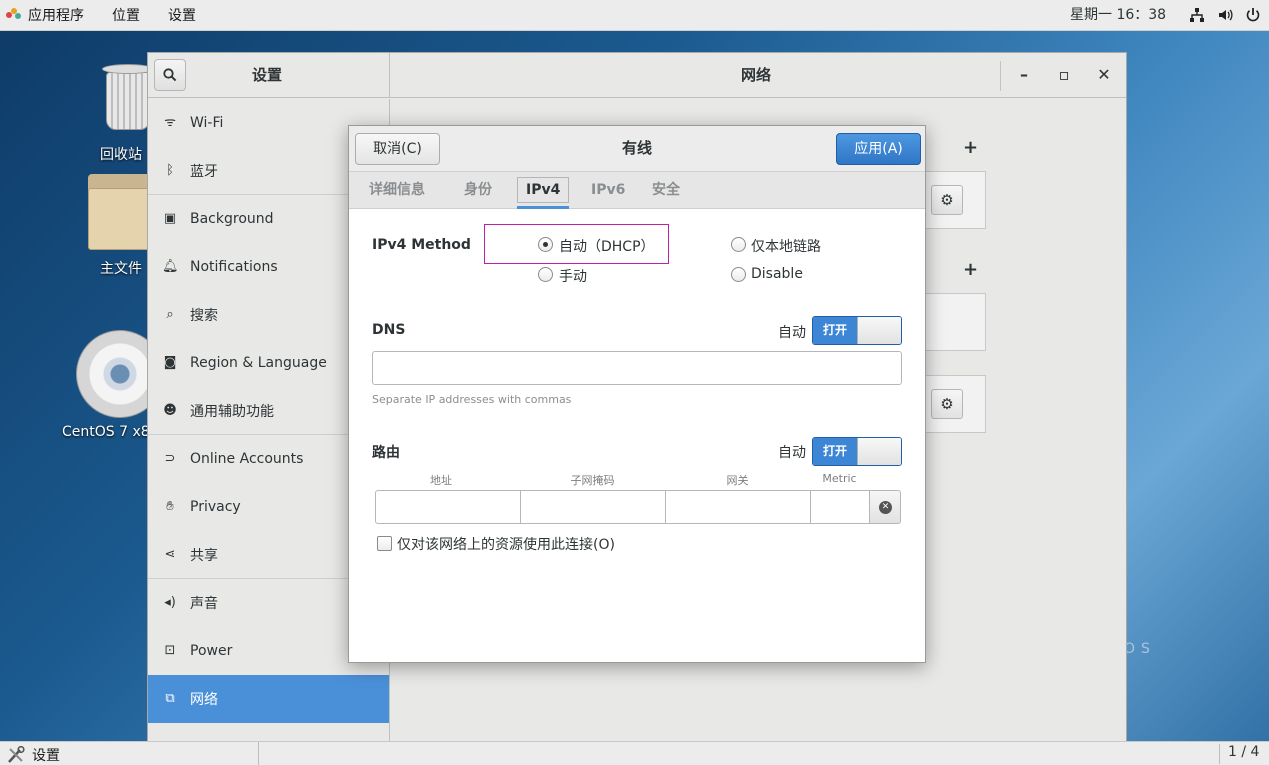 This screenshot has width=1269, height=765. I want to click on page-title: 网络, so click(756, 75).